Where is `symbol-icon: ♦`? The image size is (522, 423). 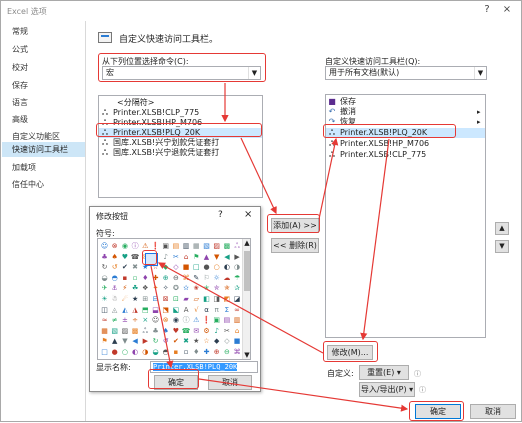
symbol-icon: ♦ is located at coordinates (145, 278).